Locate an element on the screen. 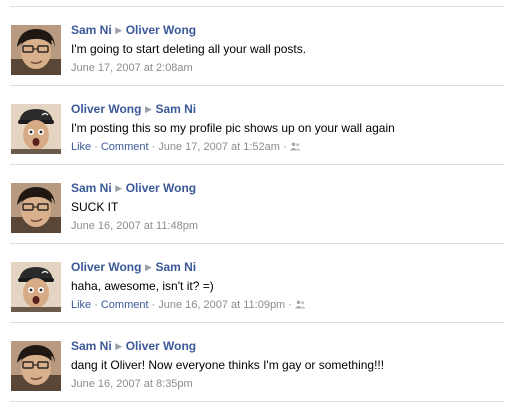  post-meta: June 17, 2007 at 2:08am is located at coordinates (132, 68).